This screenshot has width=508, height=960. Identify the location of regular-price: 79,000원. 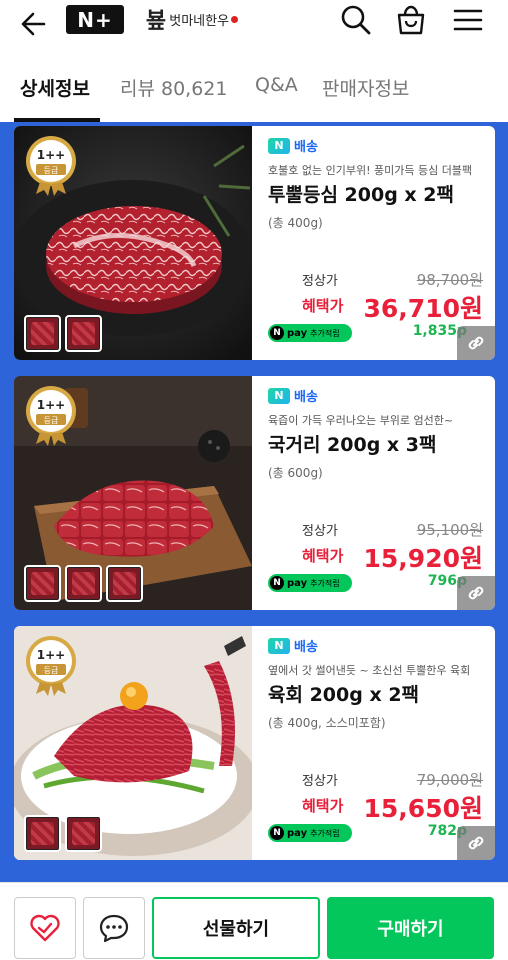
(449, 780).